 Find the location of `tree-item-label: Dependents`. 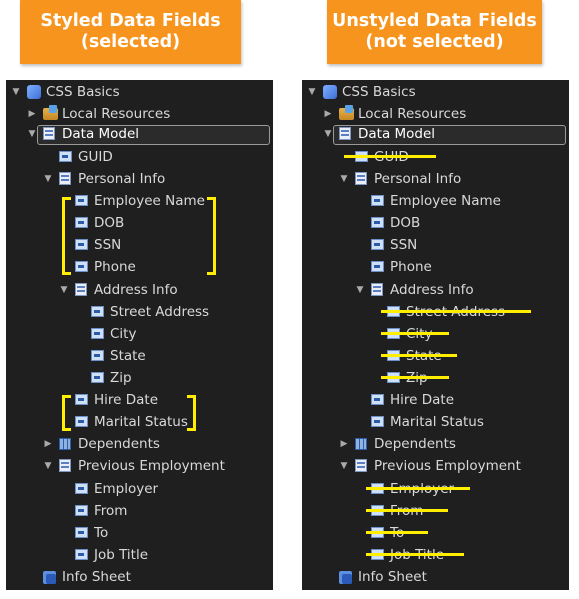

tree-item-label: Dependents is located at coordinates (119, 444).